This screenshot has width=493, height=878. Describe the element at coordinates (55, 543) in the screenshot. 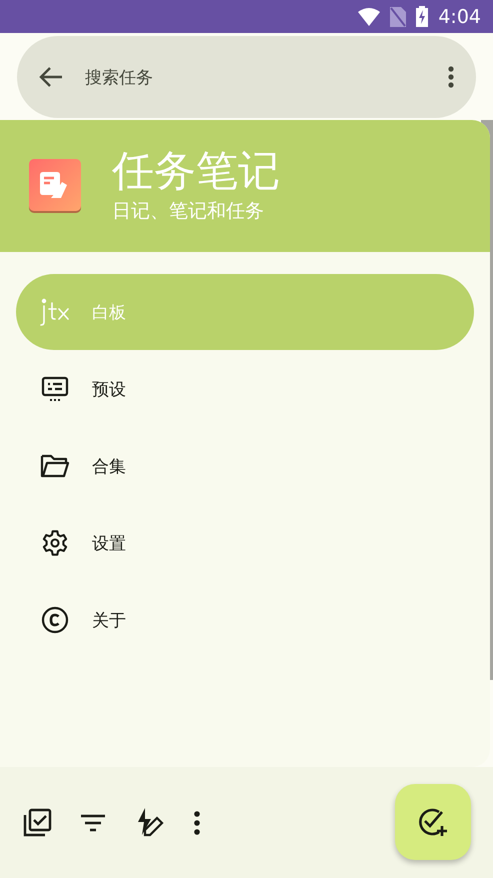

I see `settings-icon` at that location.